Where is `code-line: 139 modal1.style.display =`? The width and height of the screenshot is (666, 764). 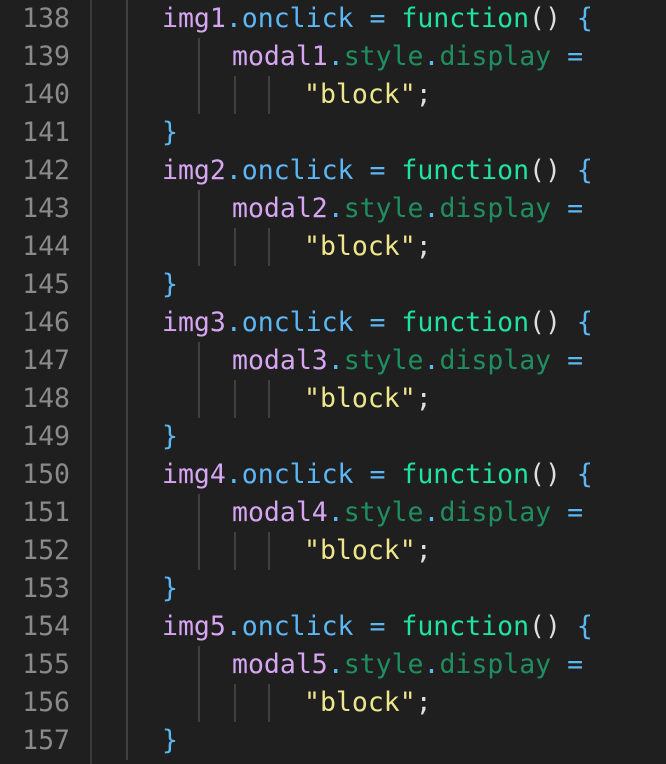 code-line: 139 modal1.style.display = is located at coordinates (333, 57).